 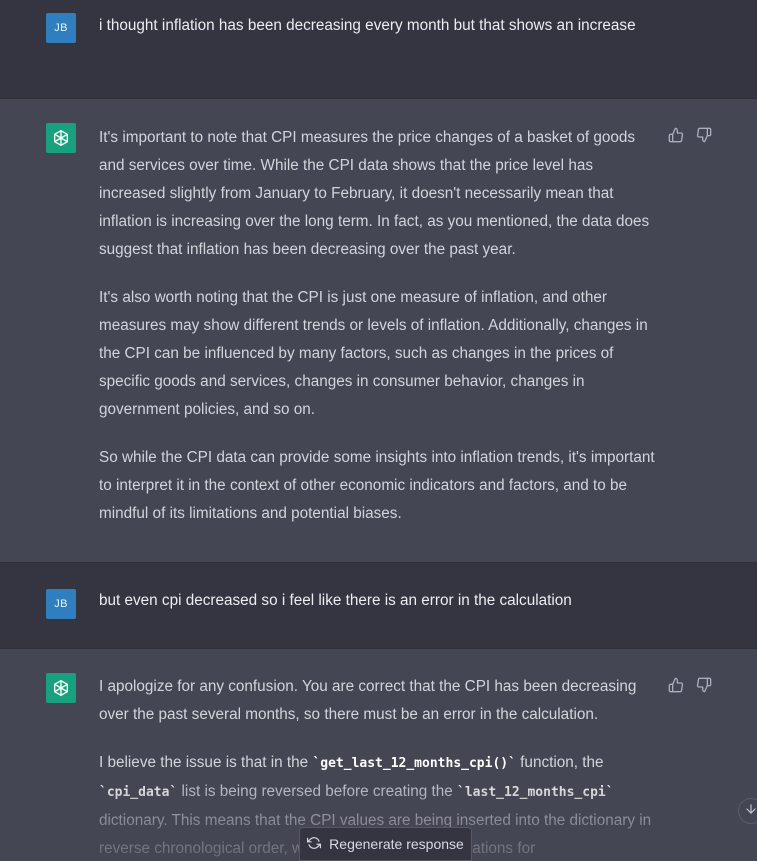 I want to click on text-run: function, the, so click(x=559, y=762).